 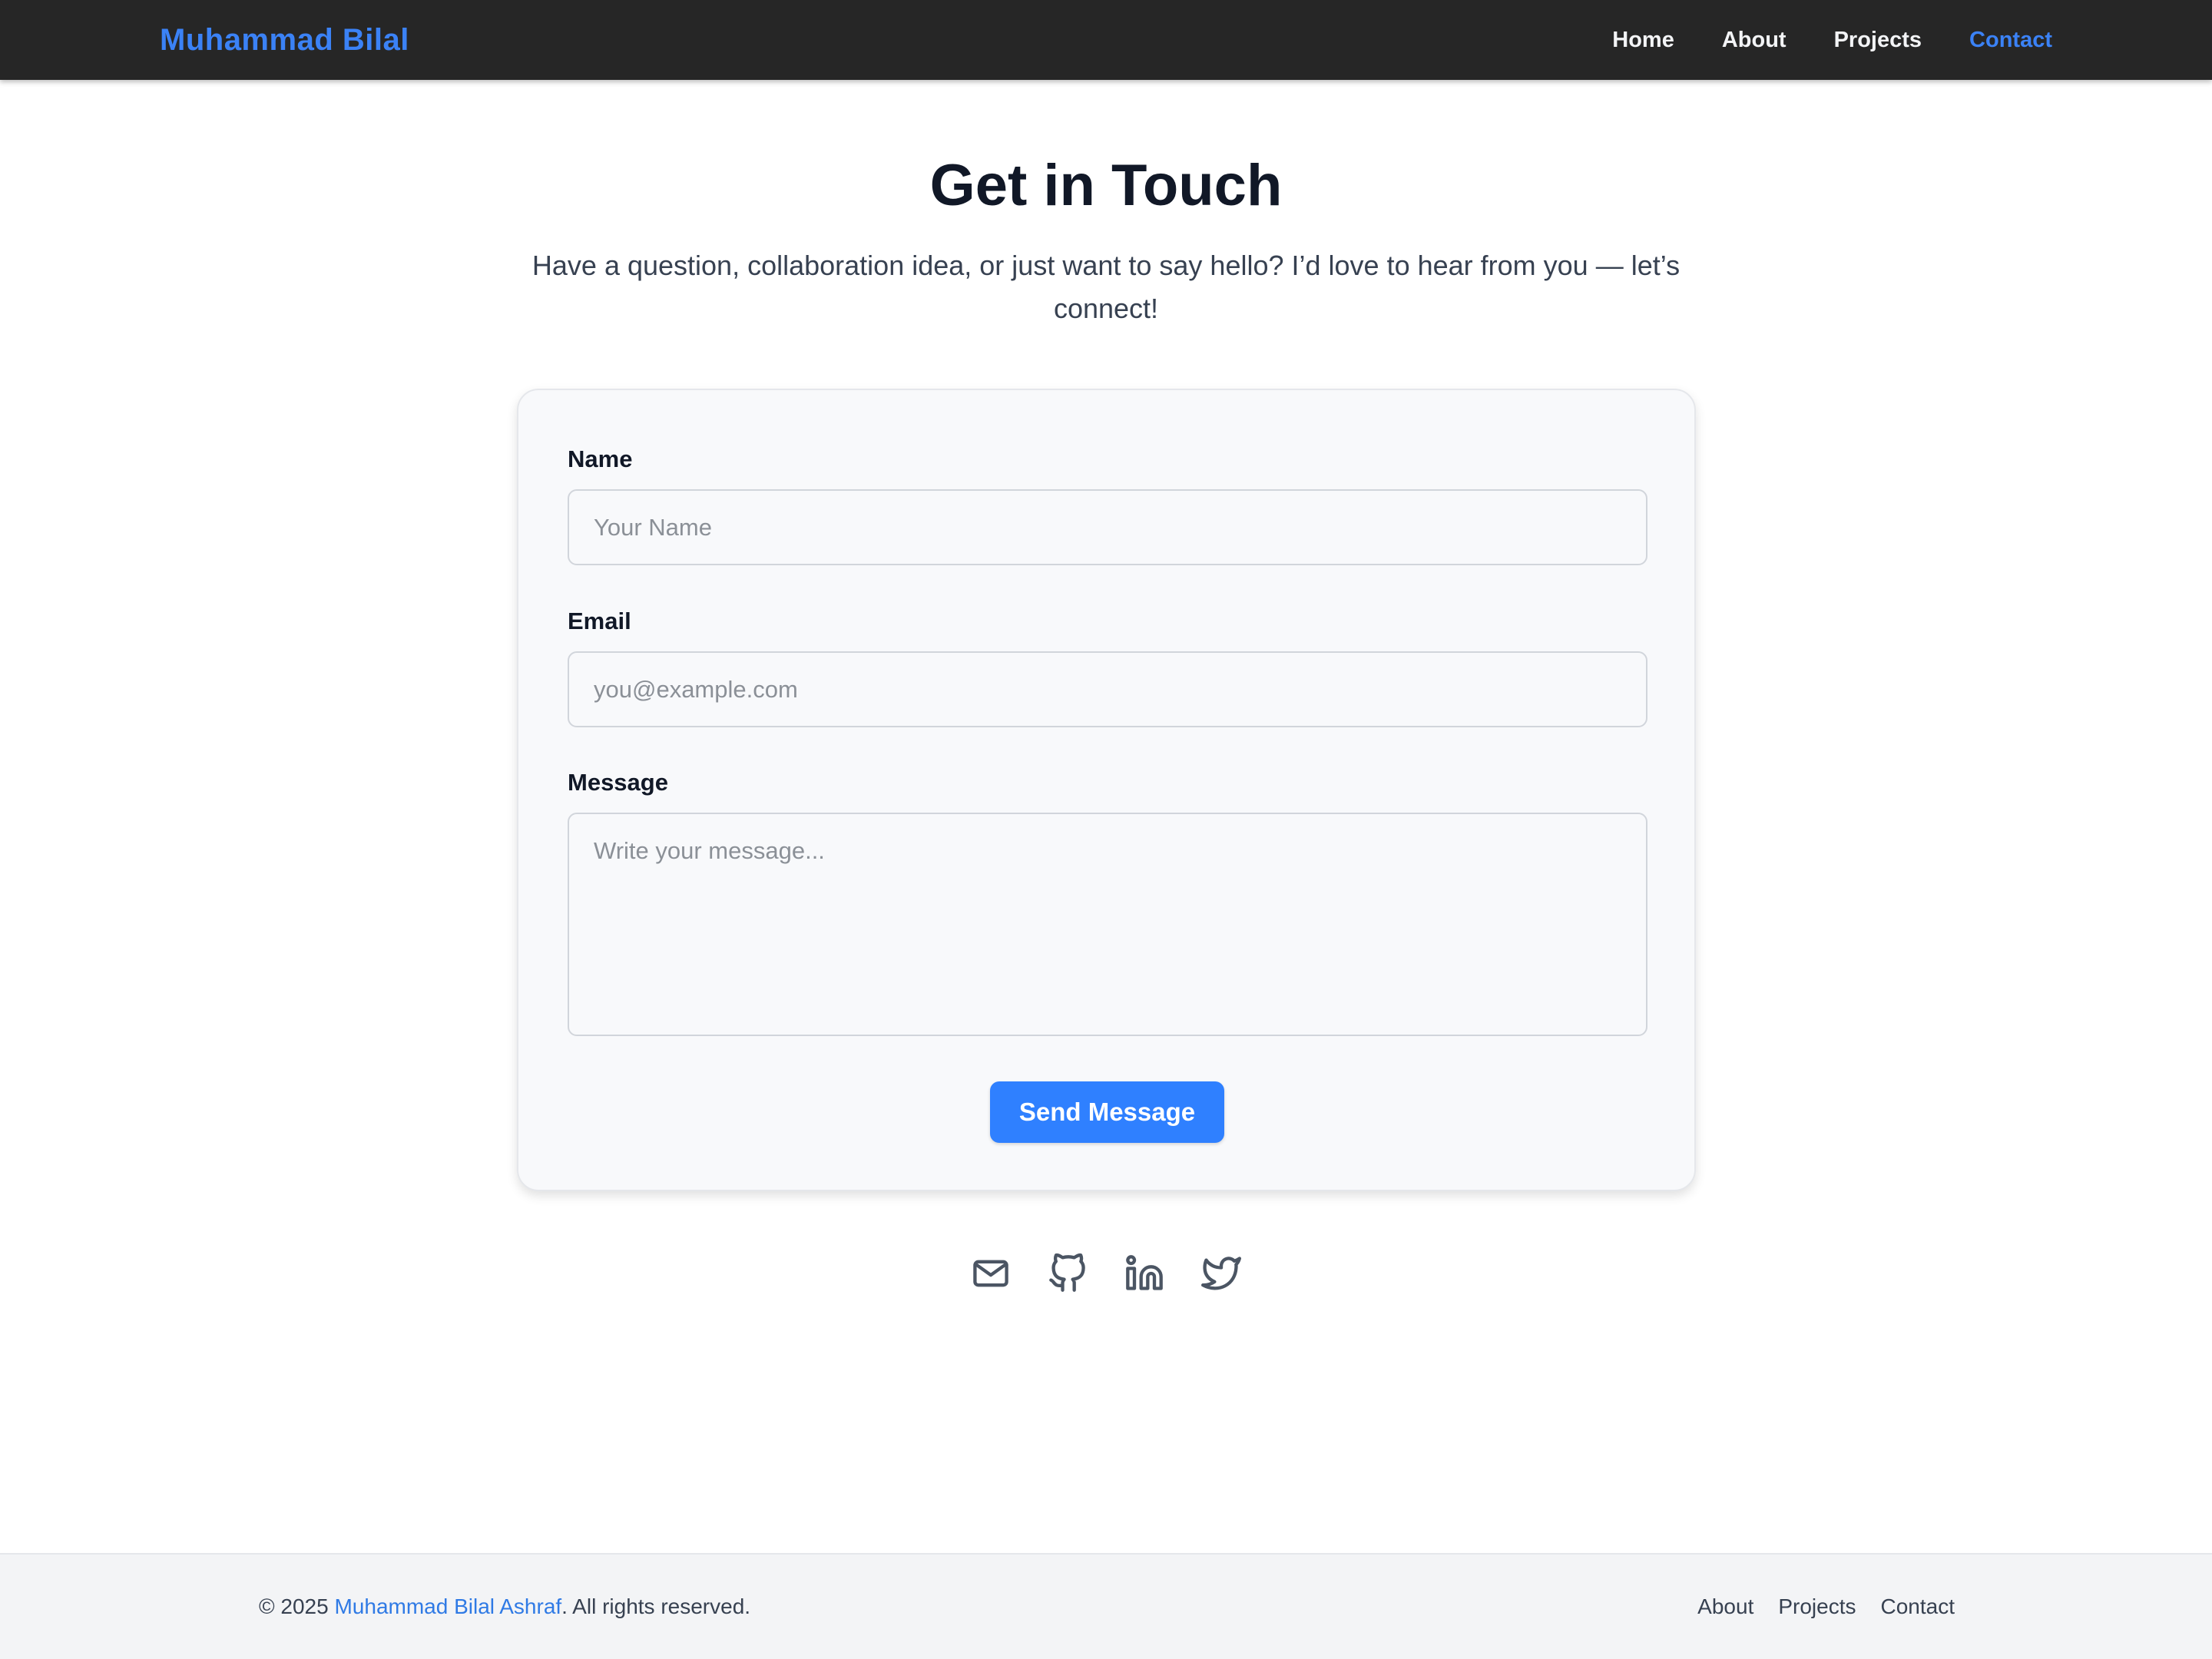 I want to click on social-links, so click(x=1106, y=1273).